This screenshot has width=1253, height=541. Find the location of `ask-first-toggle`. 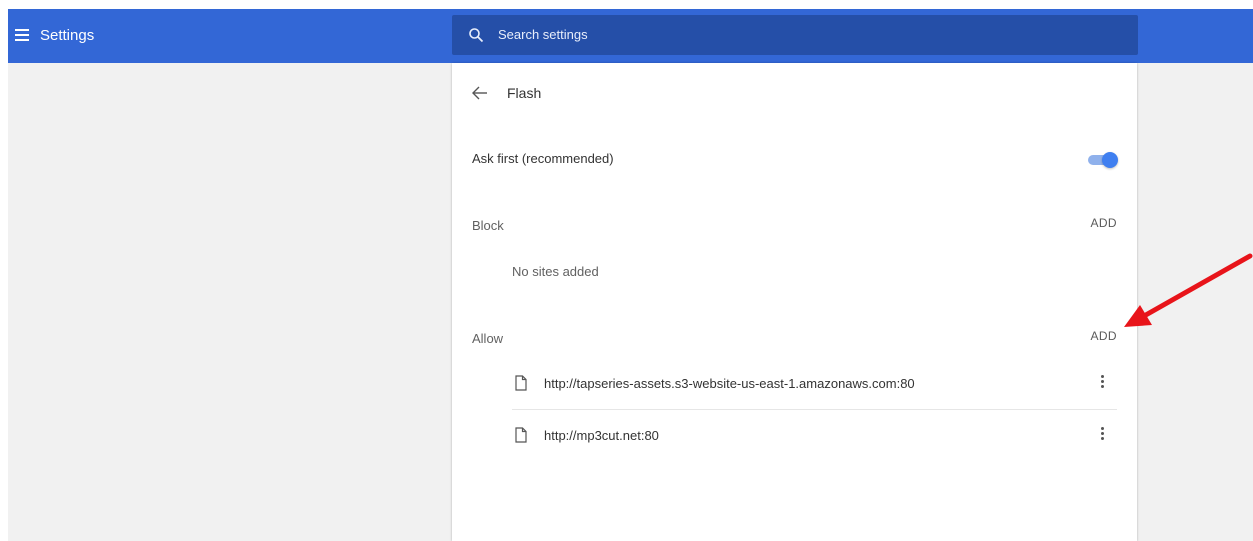

ask-first-toggle is located at coordinates (1102, 160).